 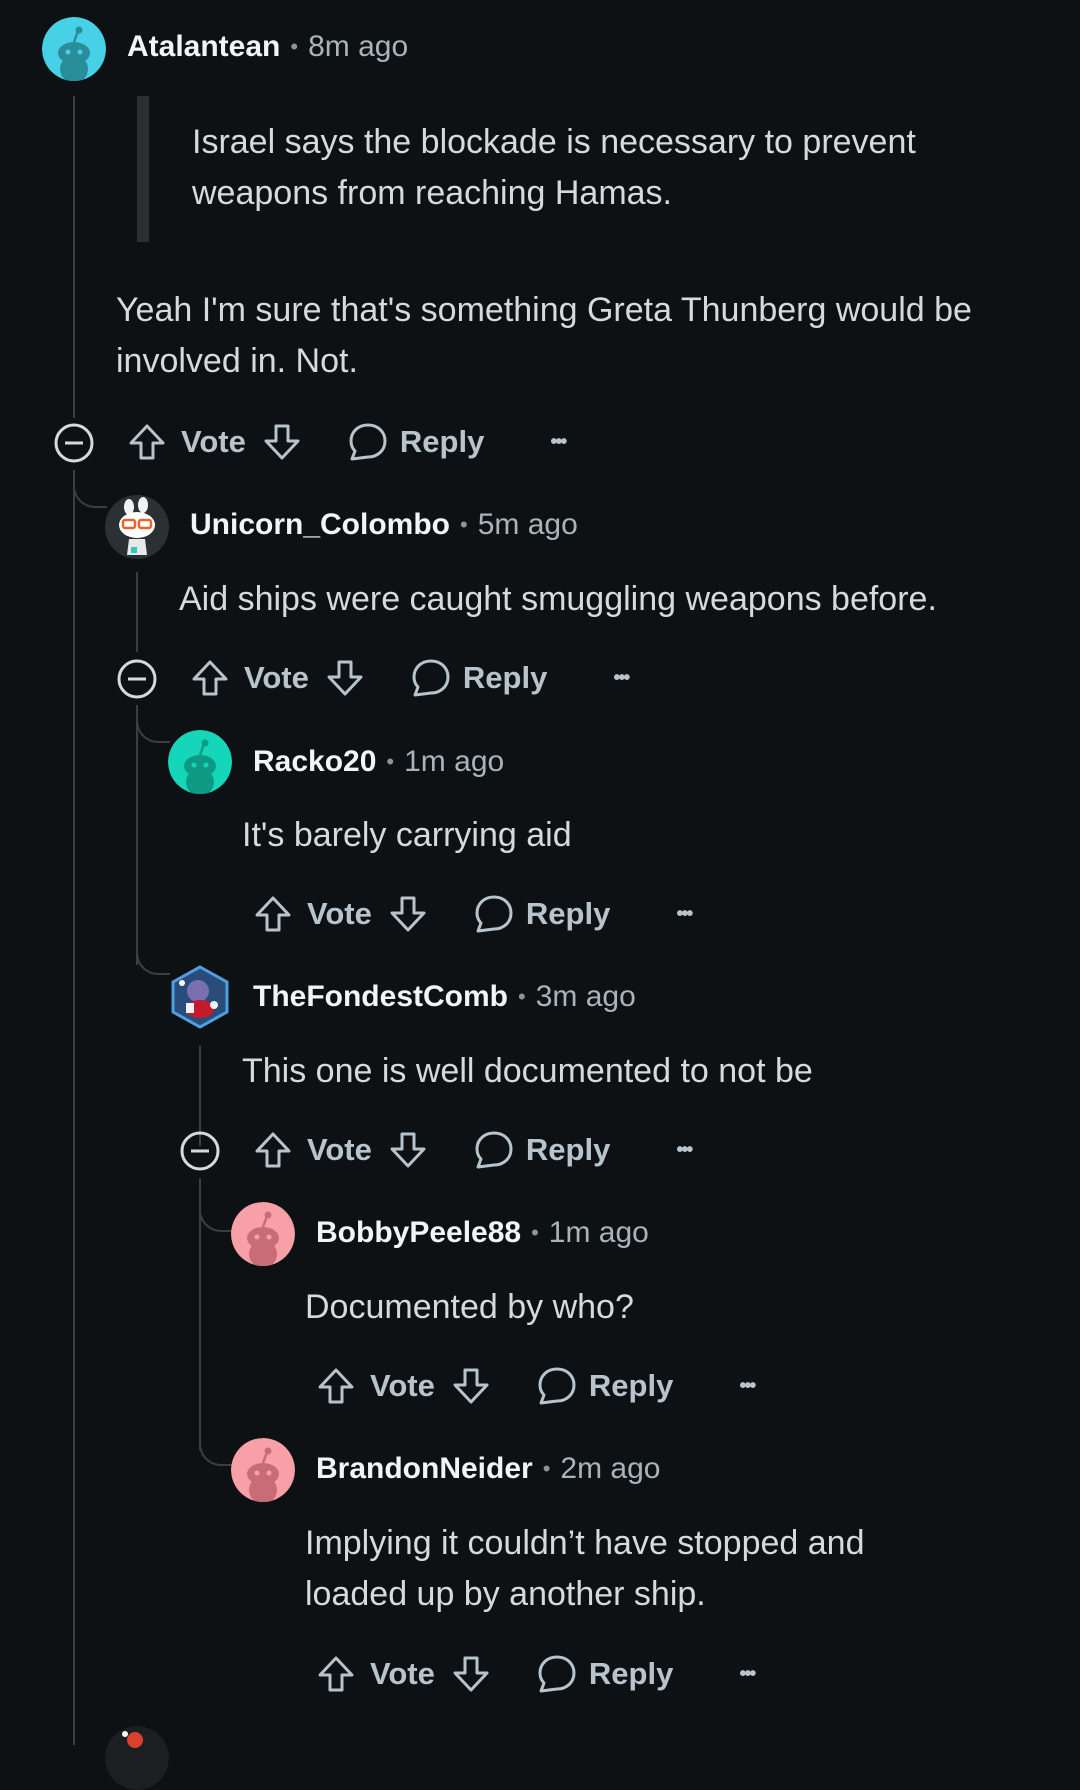 What do you see at coordinates (320, 525) in the screenshot?
I see `username: Unicorn_Colombo` at bounding box center [320, 525].